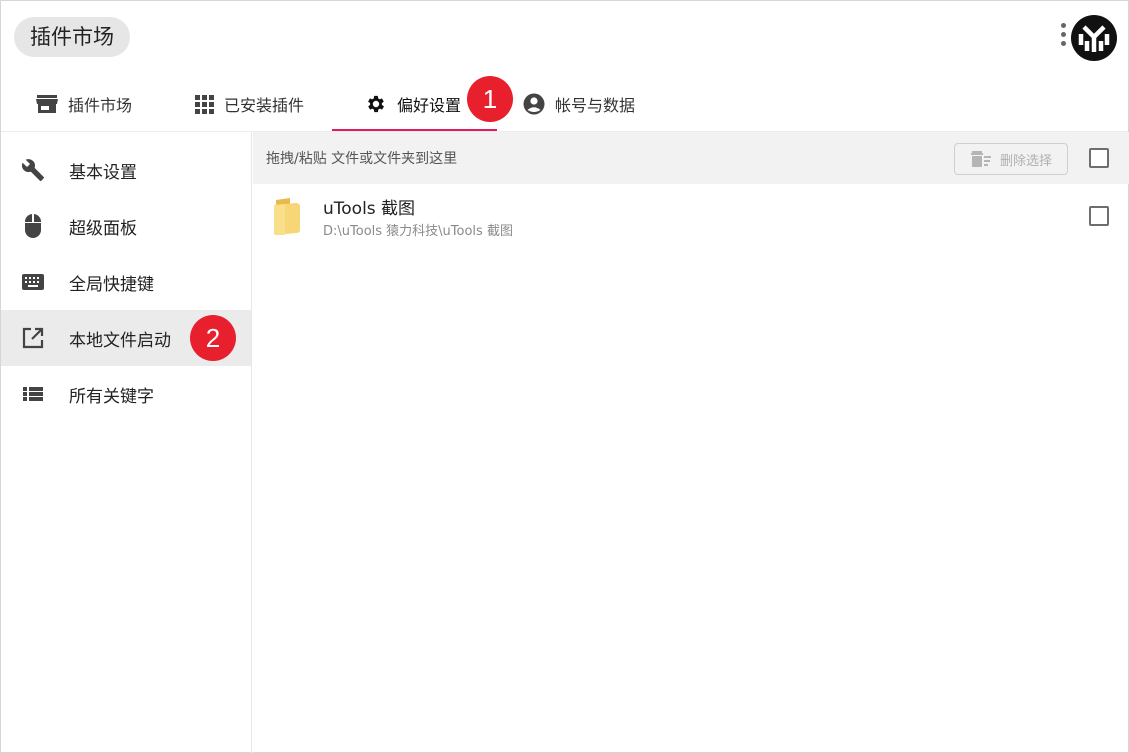  I want to click on tab-label: 已安装插件, so click(264, 105).